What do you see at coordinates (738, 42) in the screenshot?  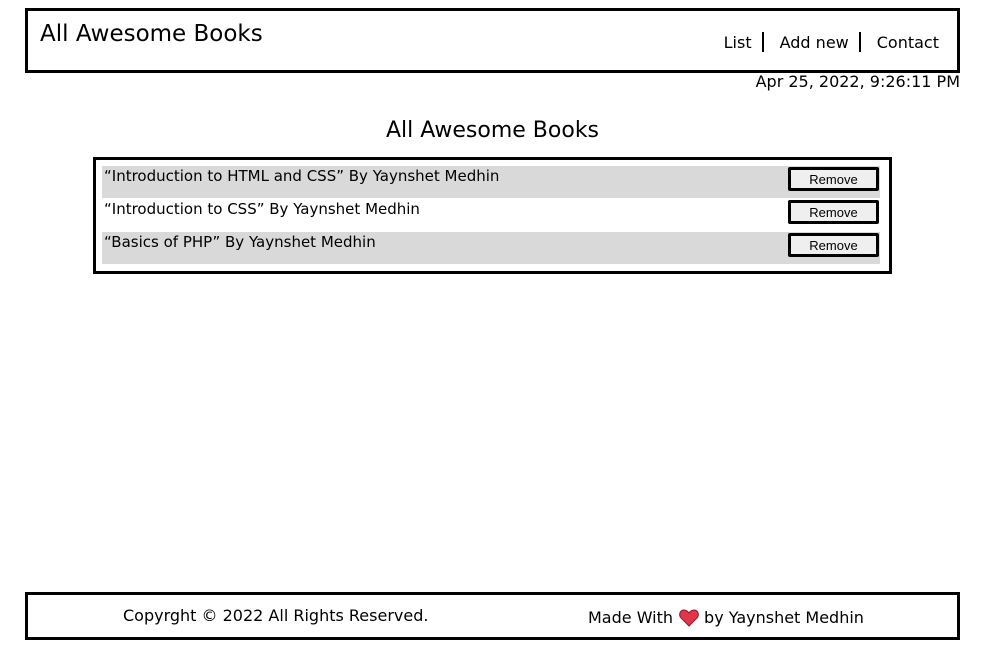 I see `nav-link-list: List` at bounding box center [738, 42].